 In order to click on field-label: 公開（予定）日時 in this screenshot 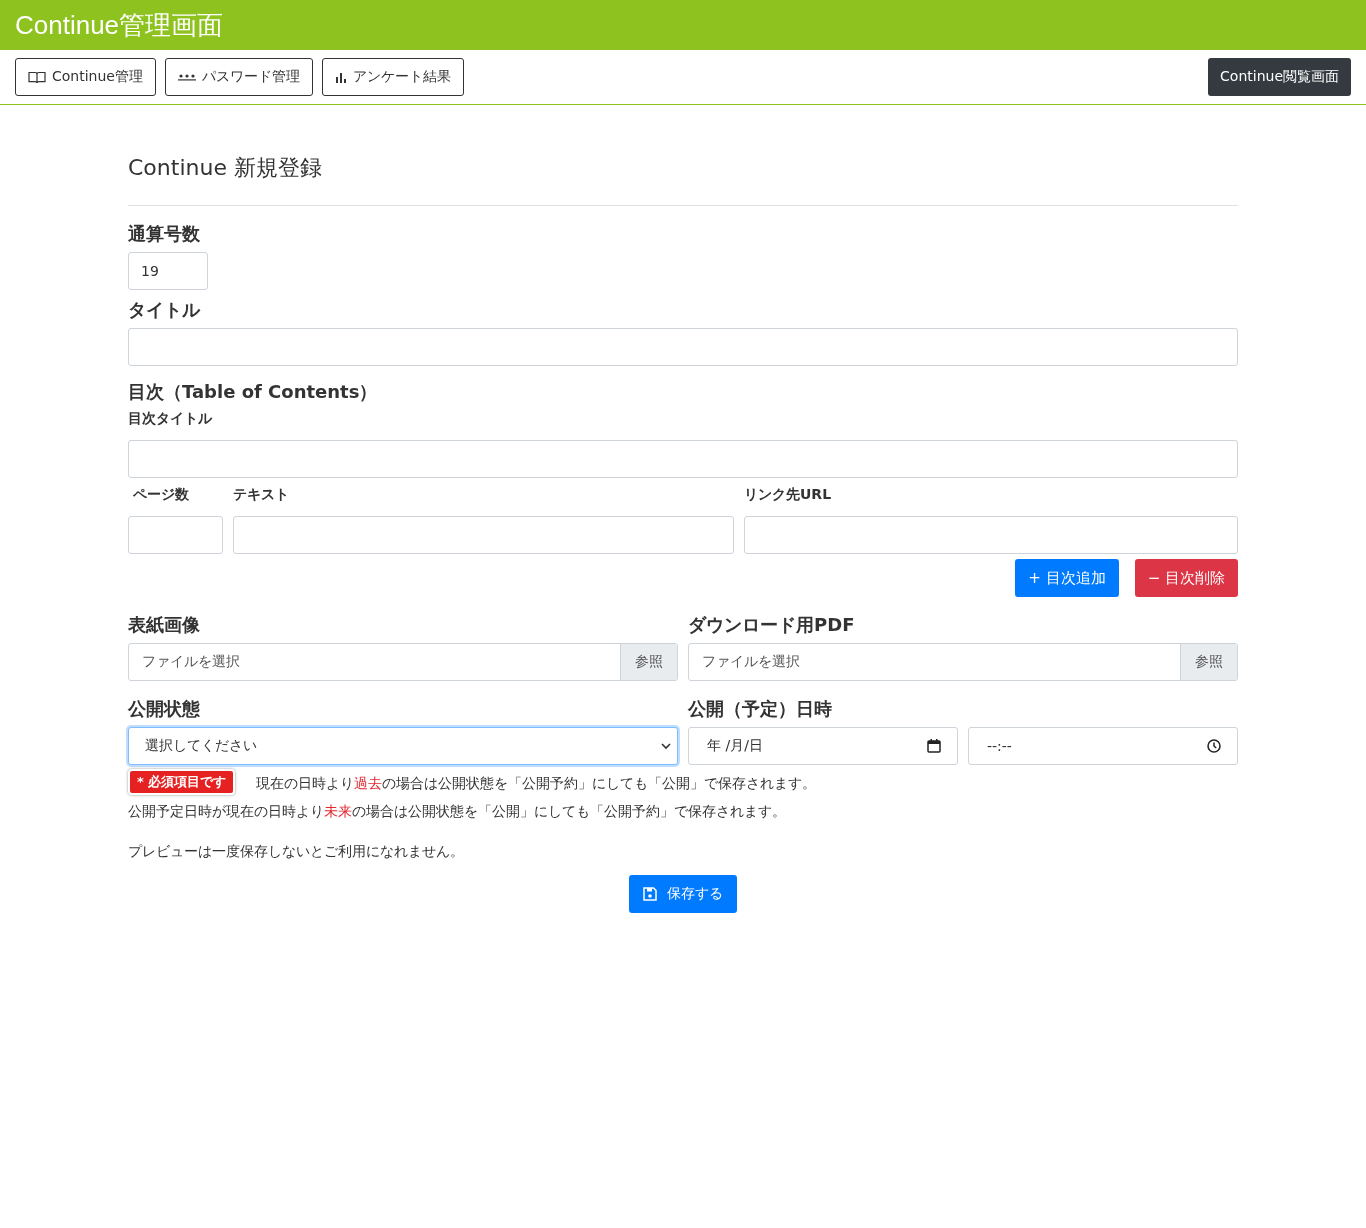, I will do `click(760, 709)`.